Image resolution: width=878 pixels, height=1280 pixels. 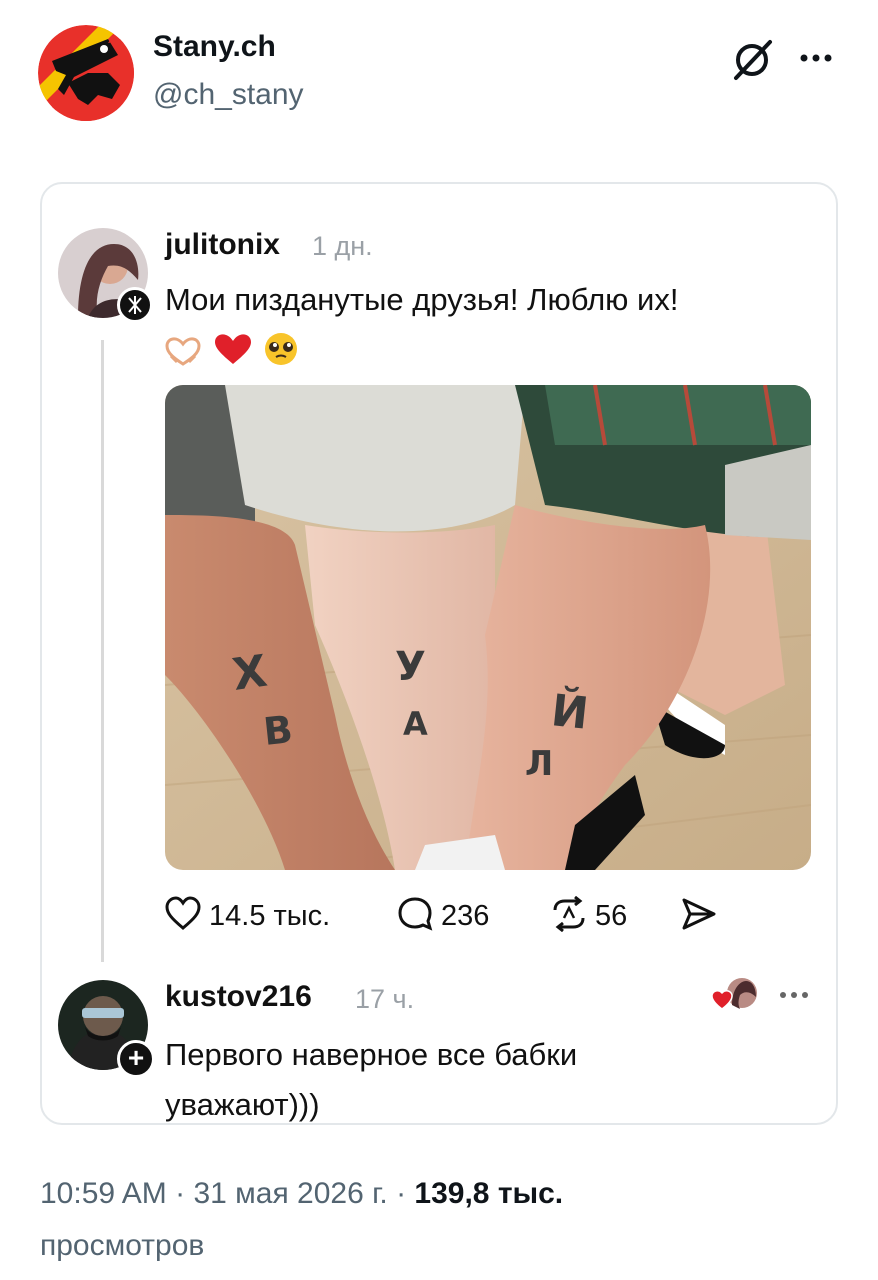 I want to click on repost-count: 56, so click(x=611, y=916).